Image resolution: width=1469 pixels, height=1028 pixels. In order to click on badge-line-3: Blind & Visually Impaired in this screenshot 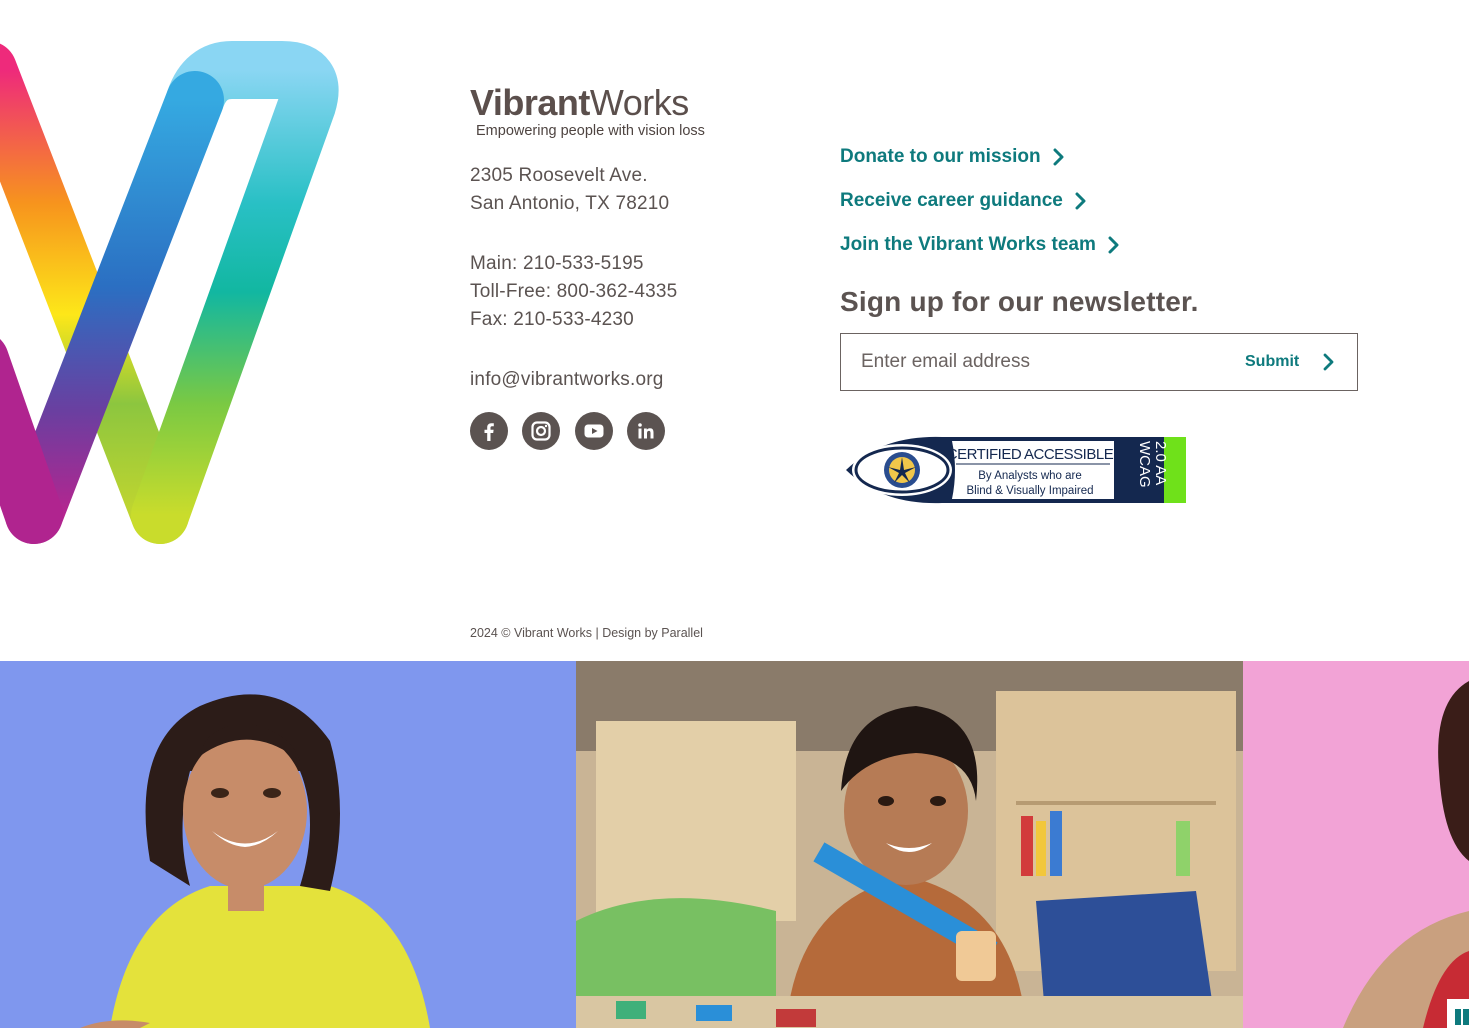, I will do `click(1030, 491)`.